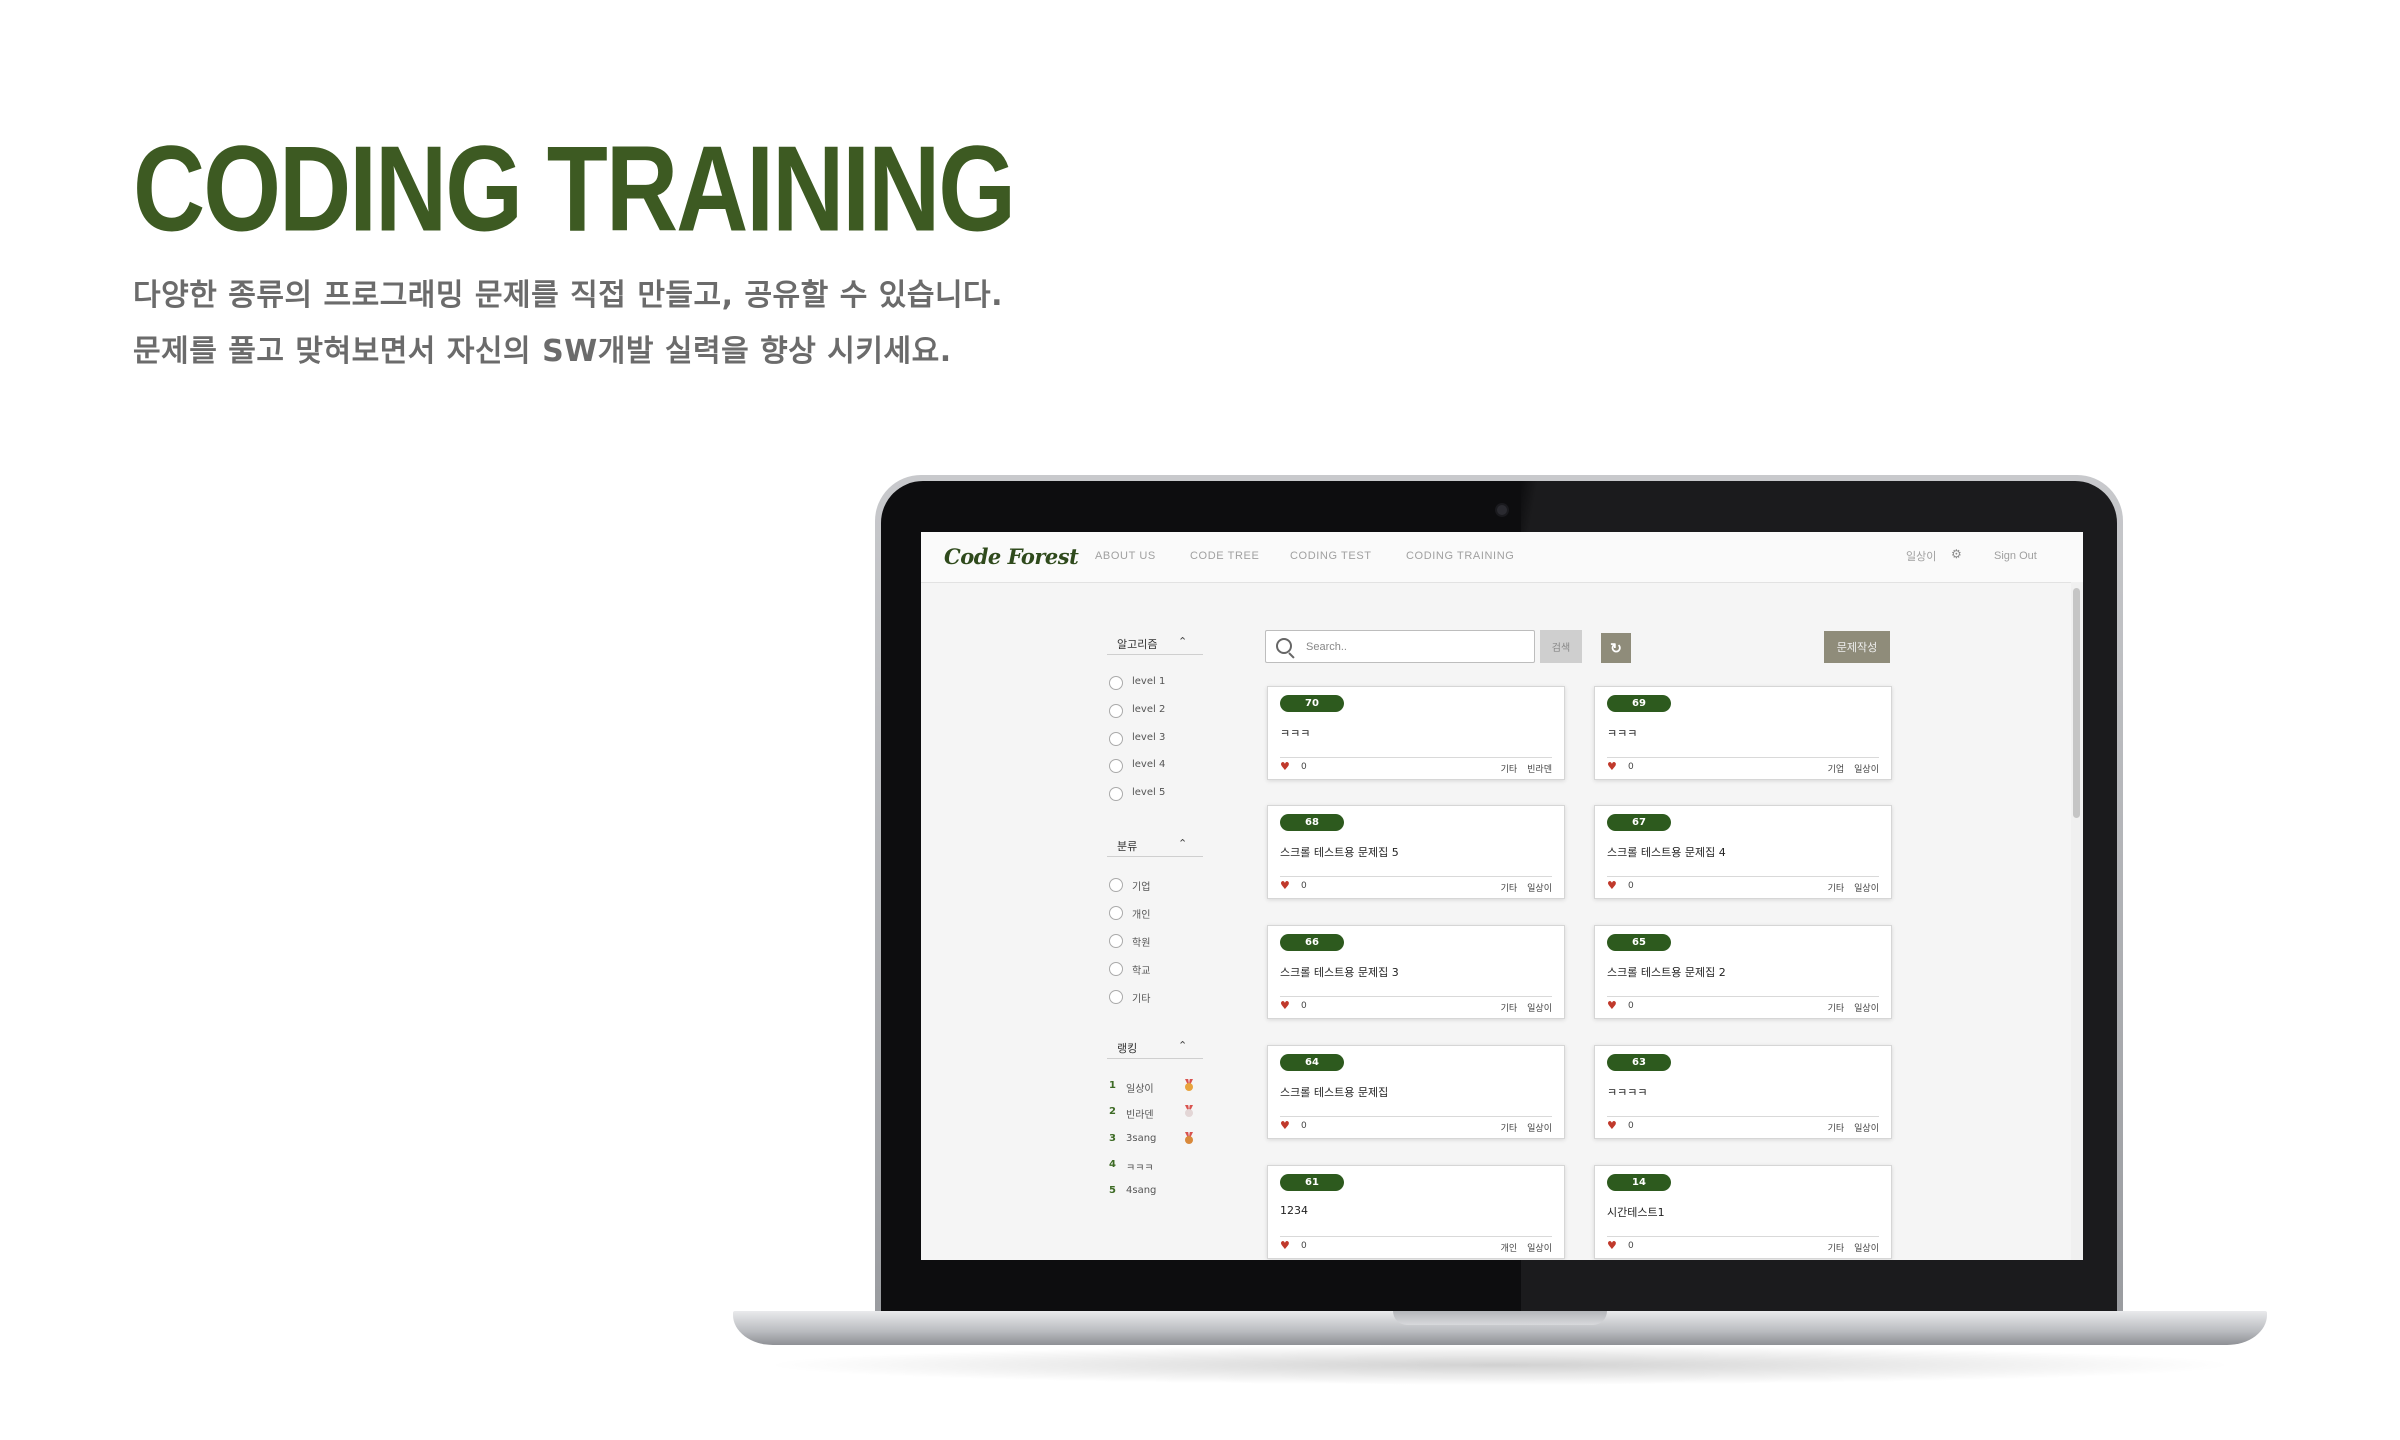 This screenshot has width=2400, height=1440. I want to click on problem-id-badge: 61, so click(1312, 1182).